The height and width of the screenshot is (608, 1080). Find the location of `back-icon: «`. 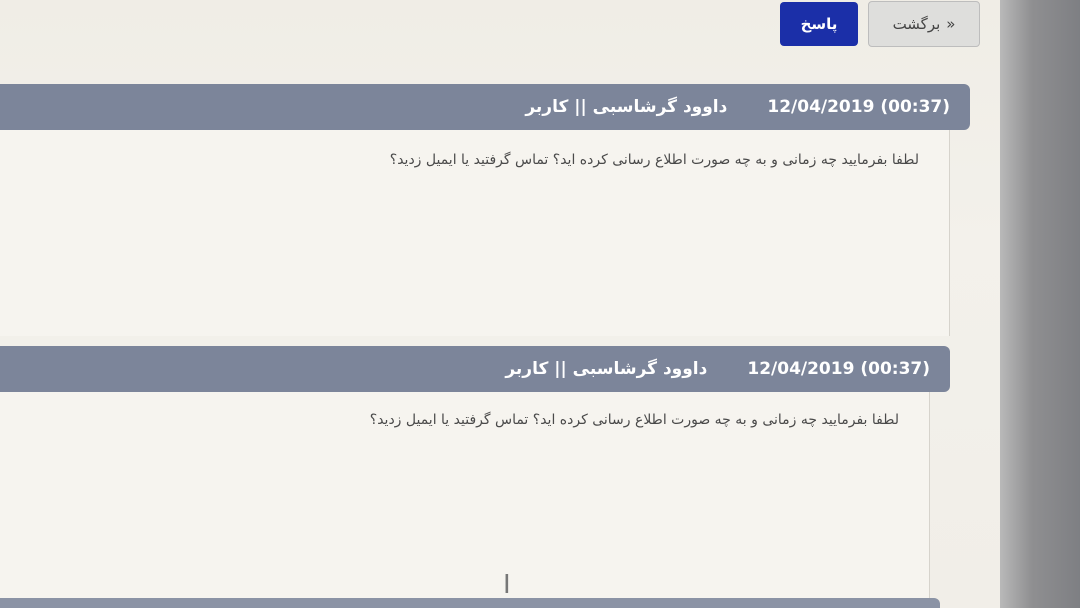

back-icon: « is located at coordinates (951, 24).